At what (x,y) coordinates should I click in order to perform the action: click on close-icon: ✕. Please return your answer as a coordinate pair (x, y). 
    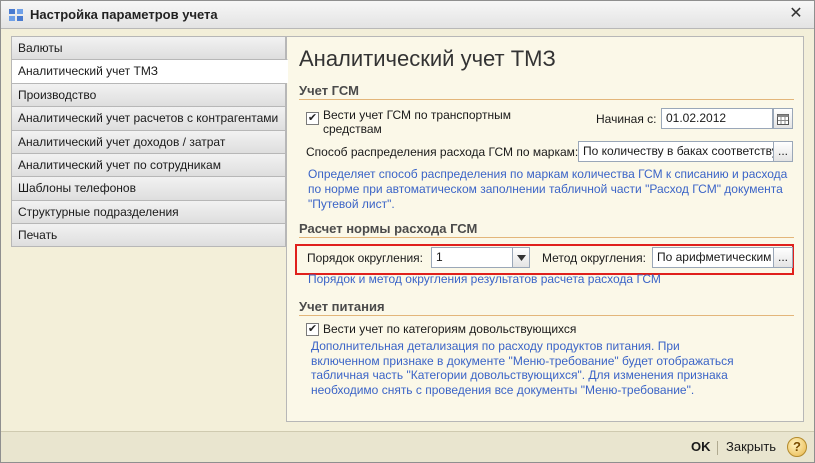
    Looking at the image, I should click on (796, 14).